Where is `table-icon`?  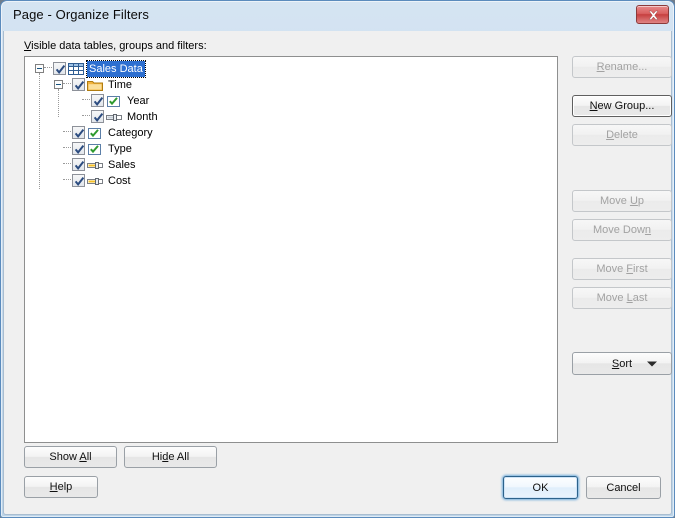 table-icon is located at coordinates (76, 69).